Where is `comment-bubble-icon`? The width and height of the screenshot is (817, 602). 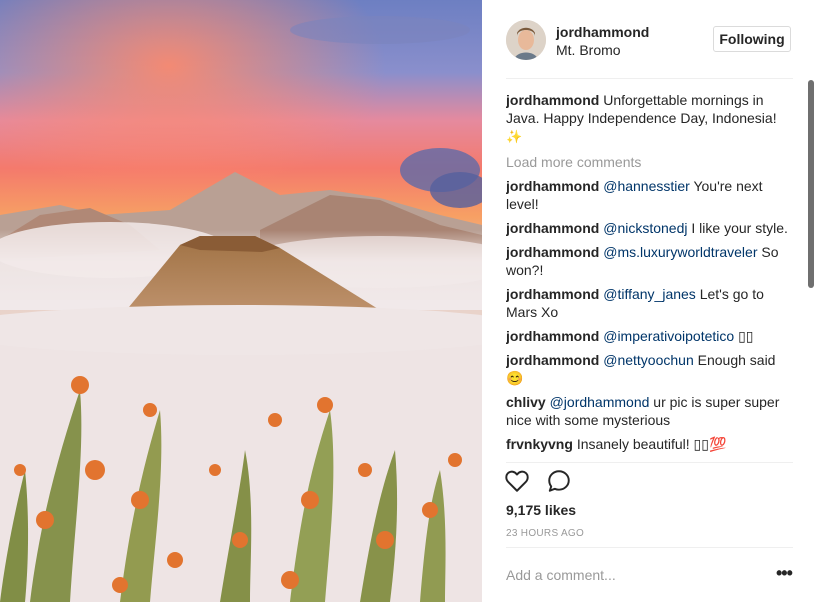 comment-bubble-icon is located at coordinates (559, 481).